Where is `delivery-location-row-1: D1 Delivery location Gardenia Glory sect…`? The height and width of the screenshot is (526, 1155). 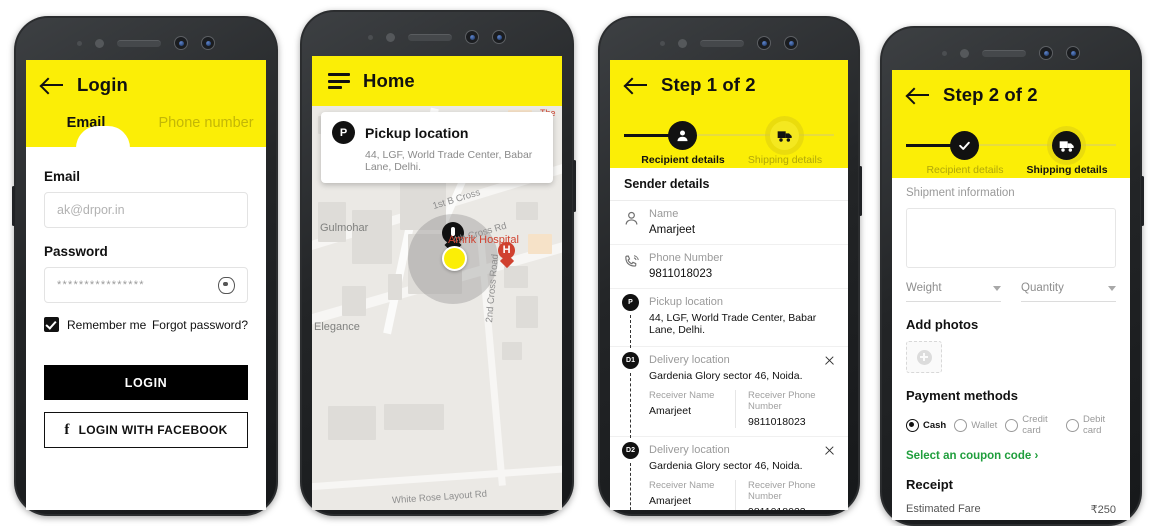 delivery-location-row-1: D1 Delivery location Gardenia Glory sect… is located at coordinates (729, 392).